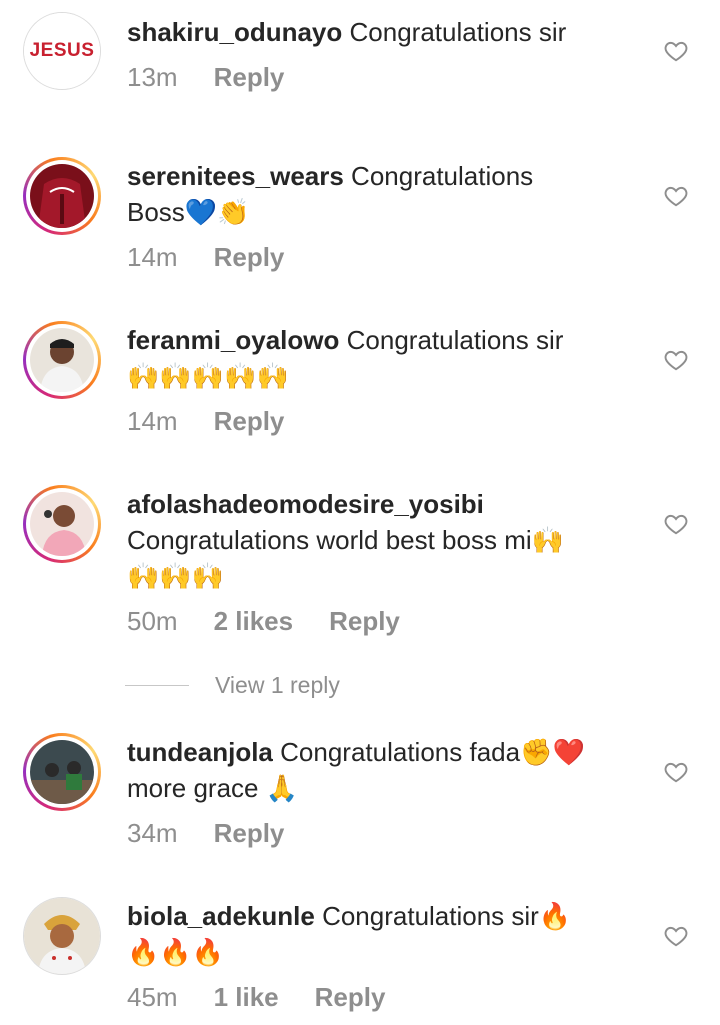 Image resolution: width=720 pixels, height=1025 pixels. I want to click on comment-username: afolashadeomodesire_yosibi, so click(305, 504).